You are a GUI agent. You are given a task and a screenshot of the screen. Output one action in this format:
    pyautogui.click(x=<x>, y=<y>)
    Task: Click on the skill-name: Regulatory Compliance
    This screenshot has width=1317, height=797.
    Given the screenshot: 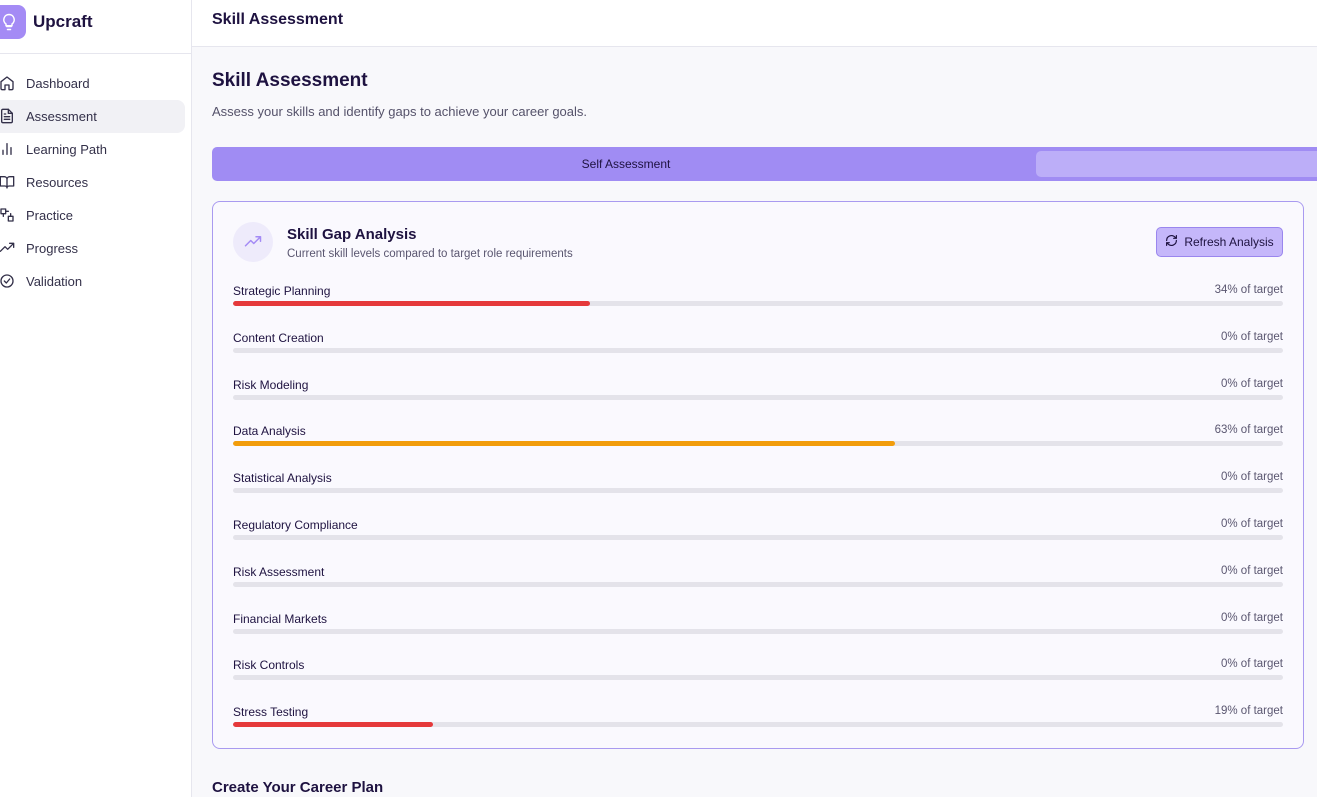 What is the action you would take?
    pyautogui.click(x=295, y=524)
    